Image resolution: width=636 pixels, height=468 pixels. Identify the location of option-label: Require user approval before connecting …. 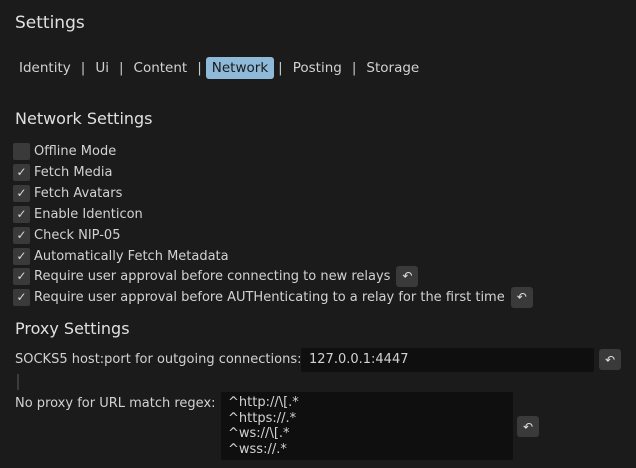
(212, 276).